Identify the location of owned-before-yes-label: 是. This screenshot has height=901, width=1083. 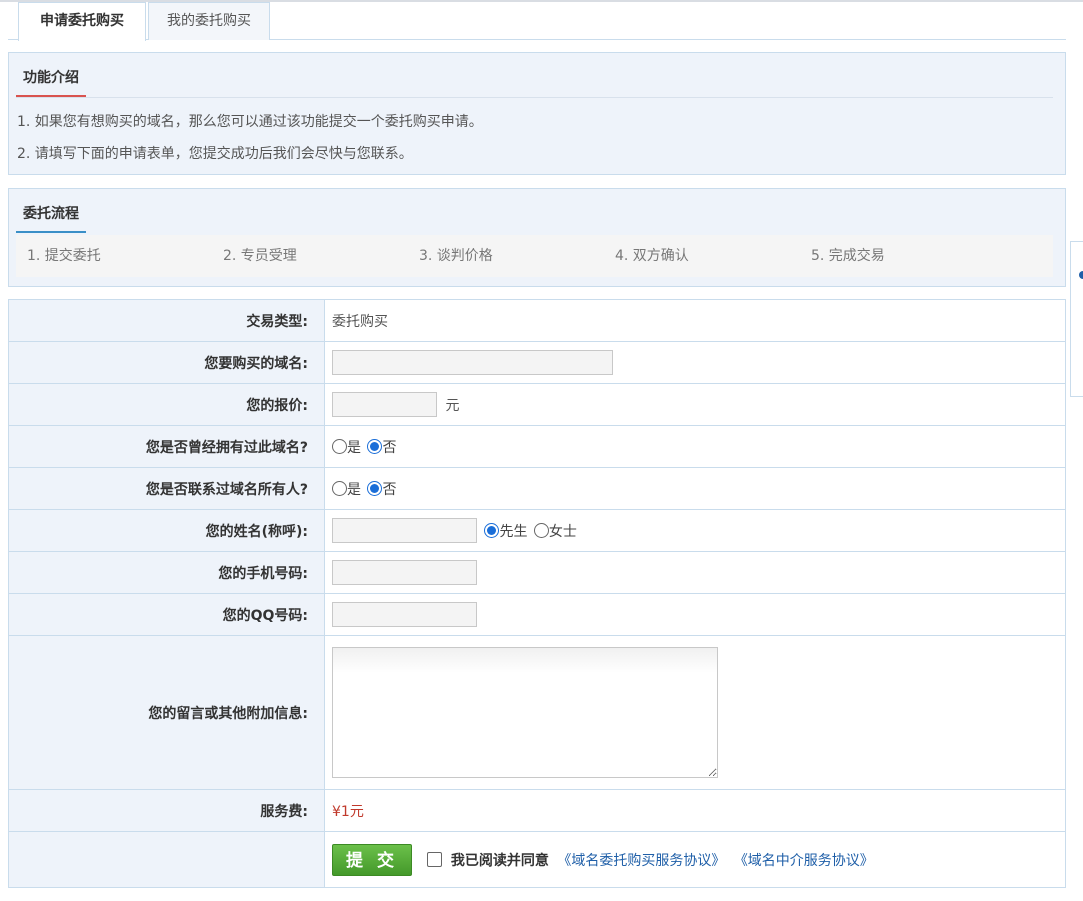
(354, 448).